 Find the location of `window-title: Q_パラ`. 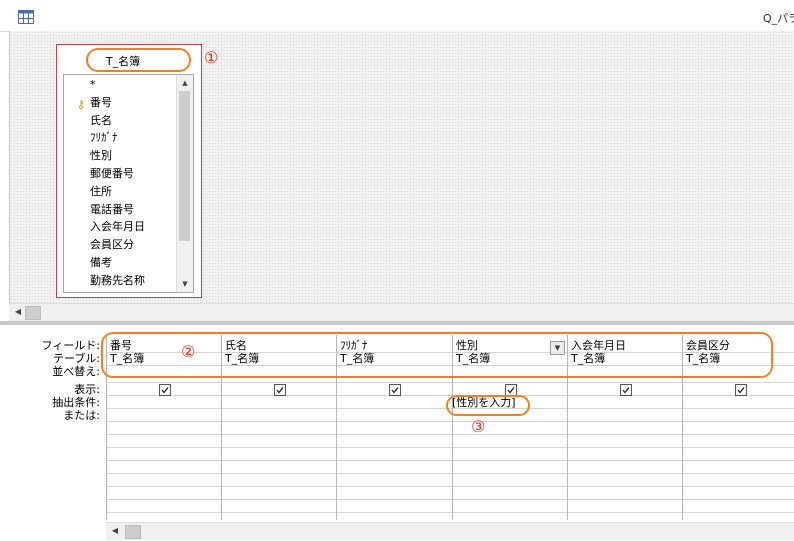

window-title: Q_パラ is located at coordinates (778, 18).